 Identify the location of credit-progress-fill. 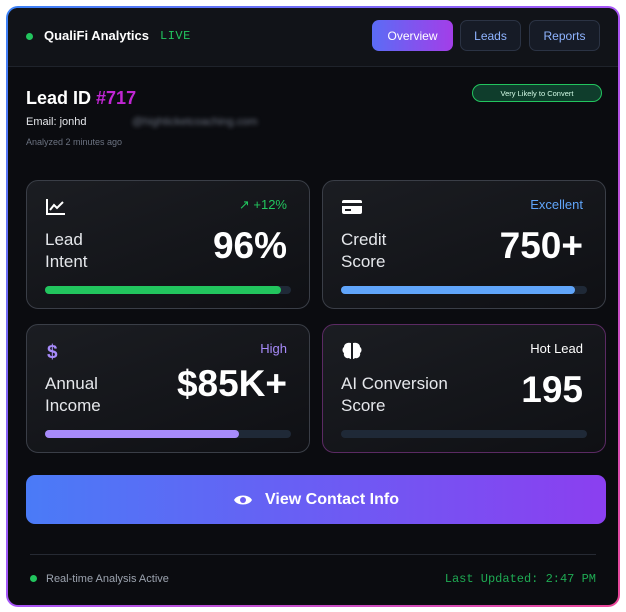
(458, 290).